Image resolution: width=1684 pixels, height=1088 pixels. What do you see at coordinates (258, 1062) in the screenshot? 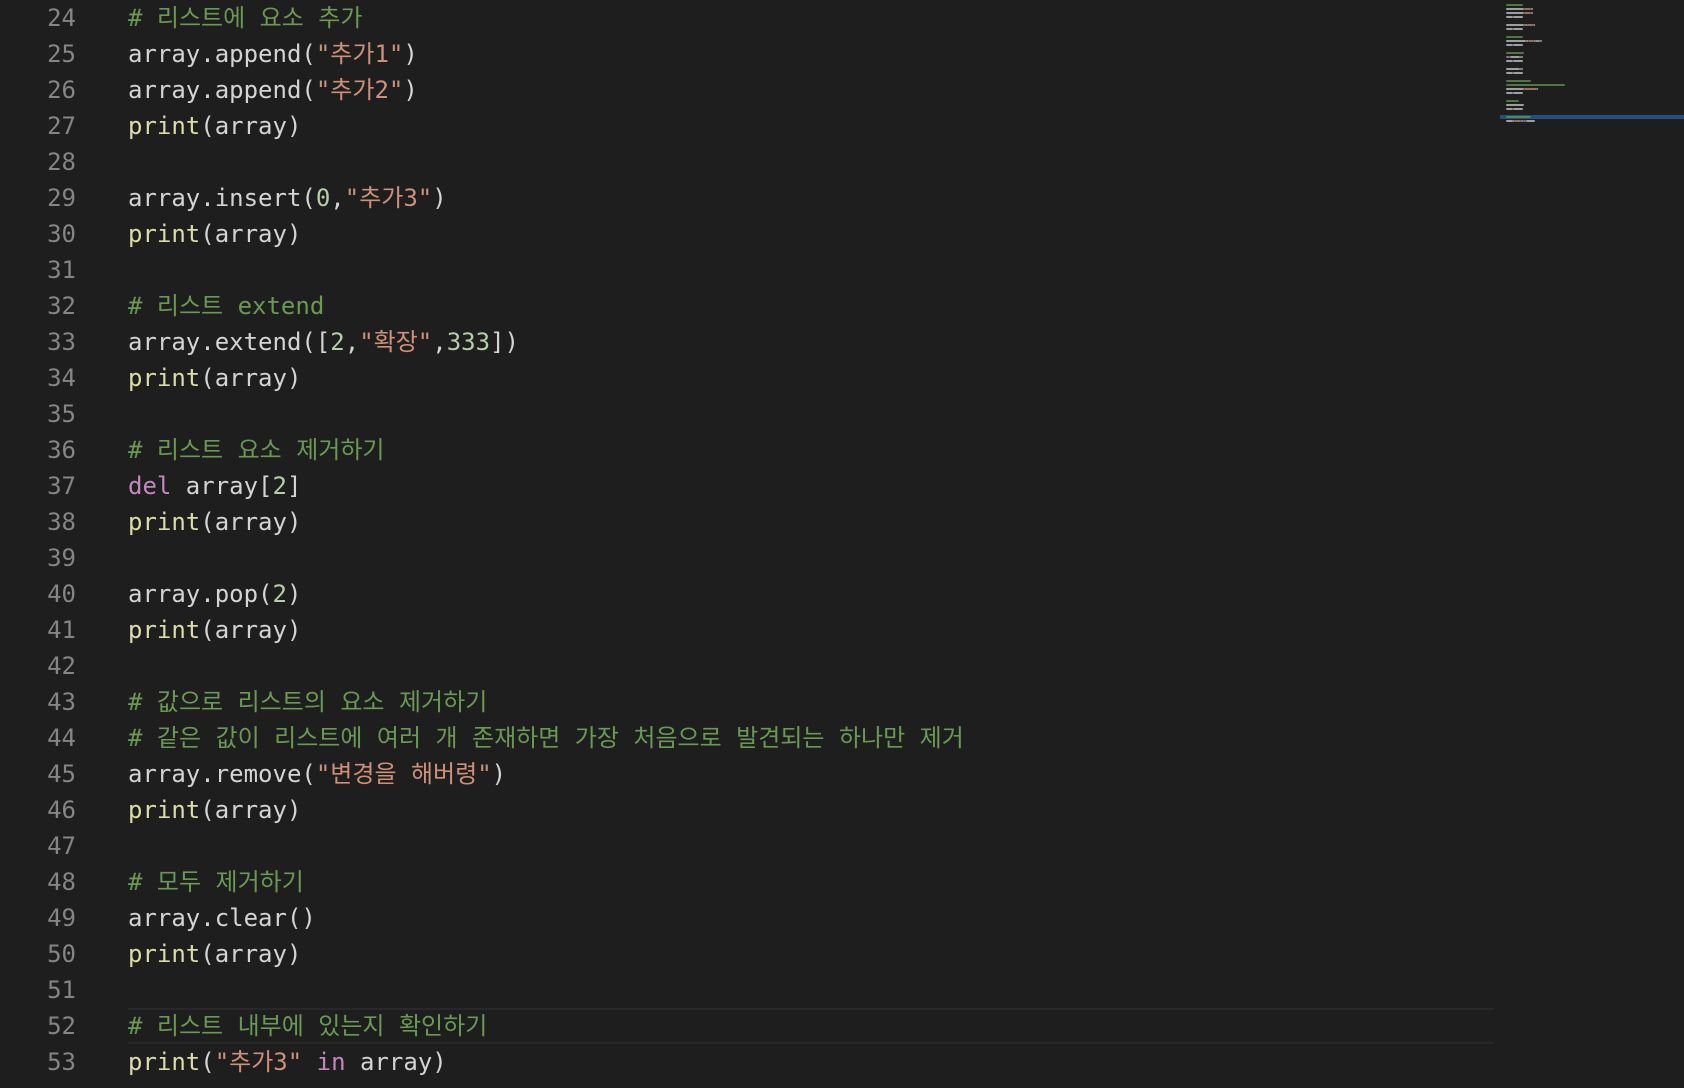
I see `string-token: "추가3"` at bounding box center [258, 1062].